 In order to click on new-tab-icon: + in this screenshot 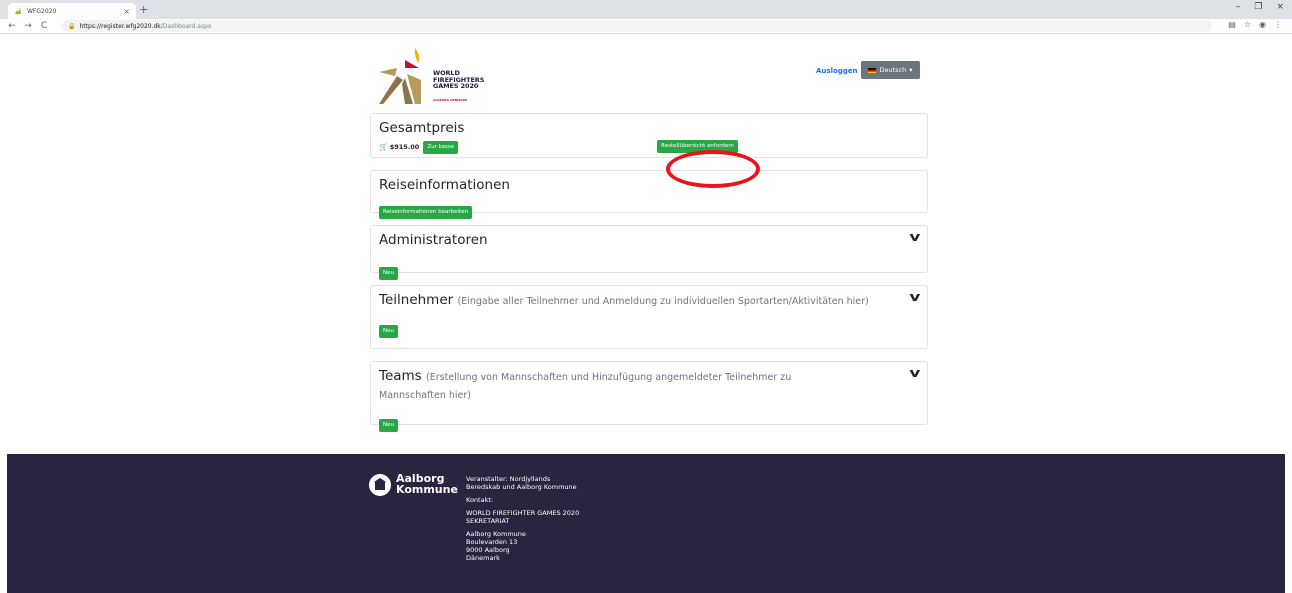, I will do `click(143, 10)`.